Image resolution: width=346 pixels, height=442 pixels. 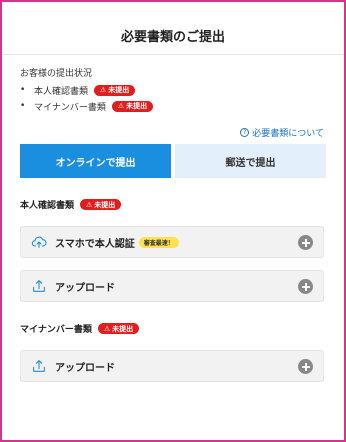 What do you see at coordinates (245, 132) in the screenshot?
I see `question-circle-icon: ?` at bounding box center [245, 132].